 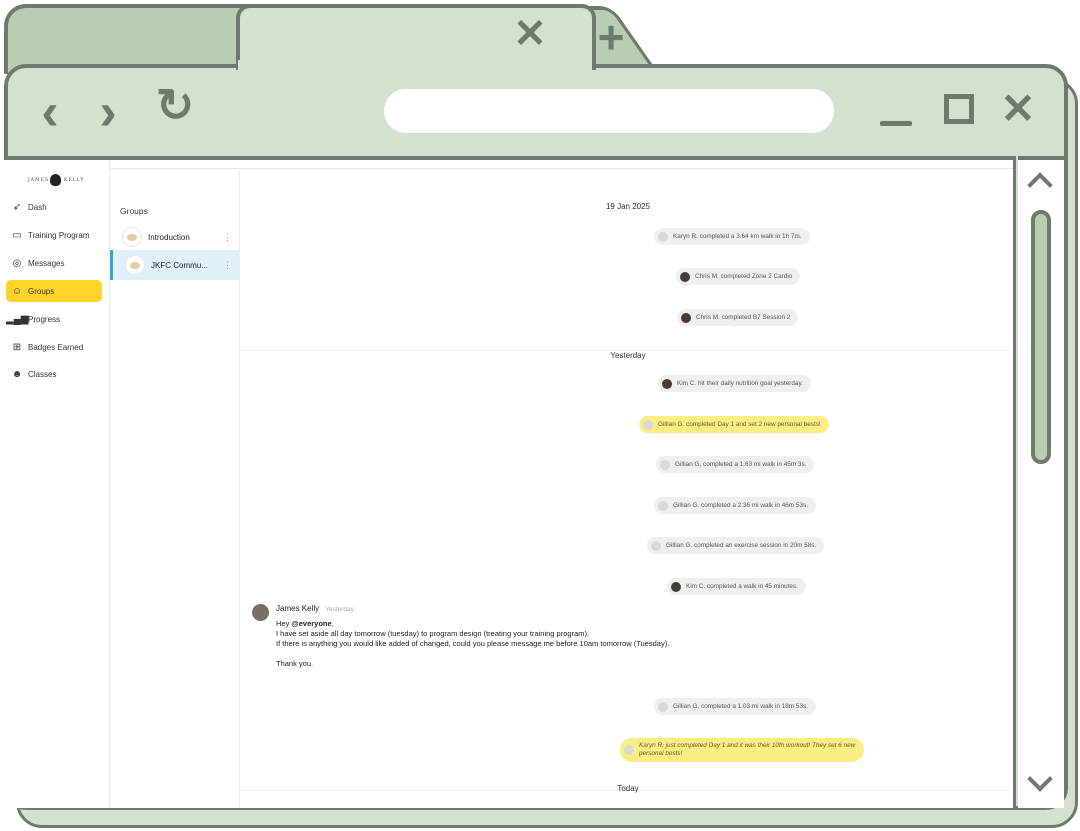 What do you see at coordinates (17, 291) in the screenshot?
I see `users-icon: ☺` at bounding box center [17, 291].